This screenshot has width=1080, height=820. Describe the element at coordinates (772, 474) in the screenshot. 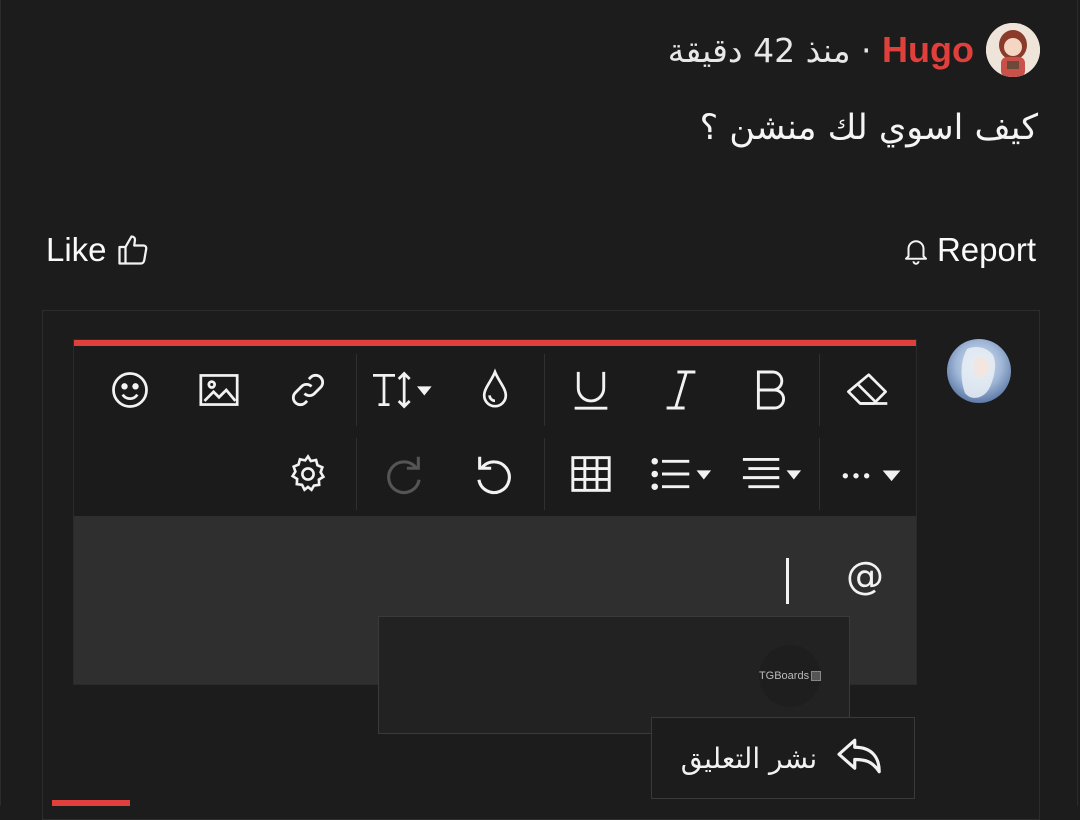

I see `align-icon` at that location.